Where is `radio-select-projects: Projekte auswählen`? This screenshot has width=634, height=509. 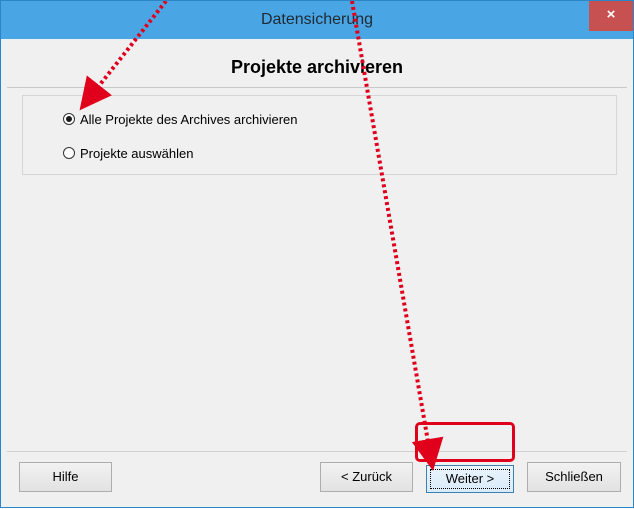 radio-select-projects: Projekte auswählen is located at coordinates (128, 153).